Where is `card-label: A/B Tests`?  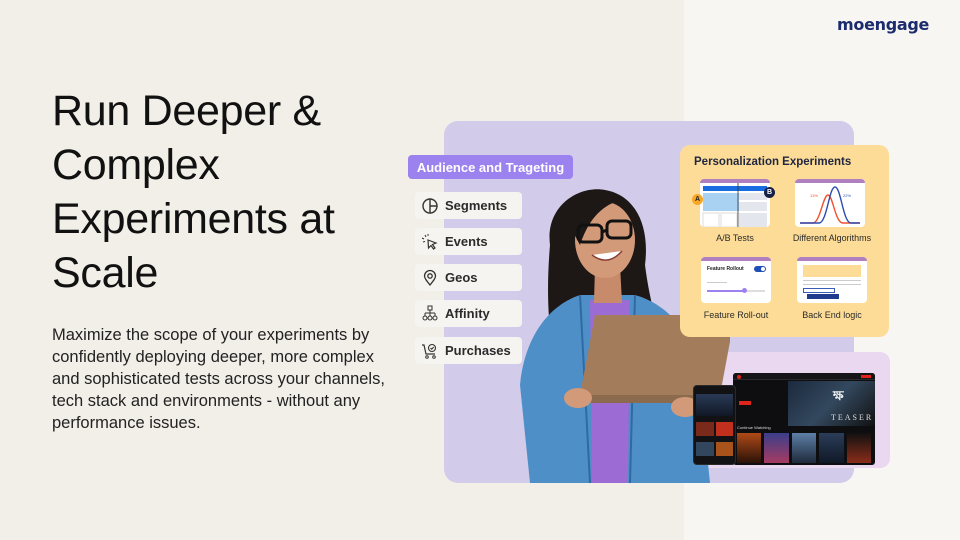 card-label: A/B Tests is located at coordinates (735, 238).